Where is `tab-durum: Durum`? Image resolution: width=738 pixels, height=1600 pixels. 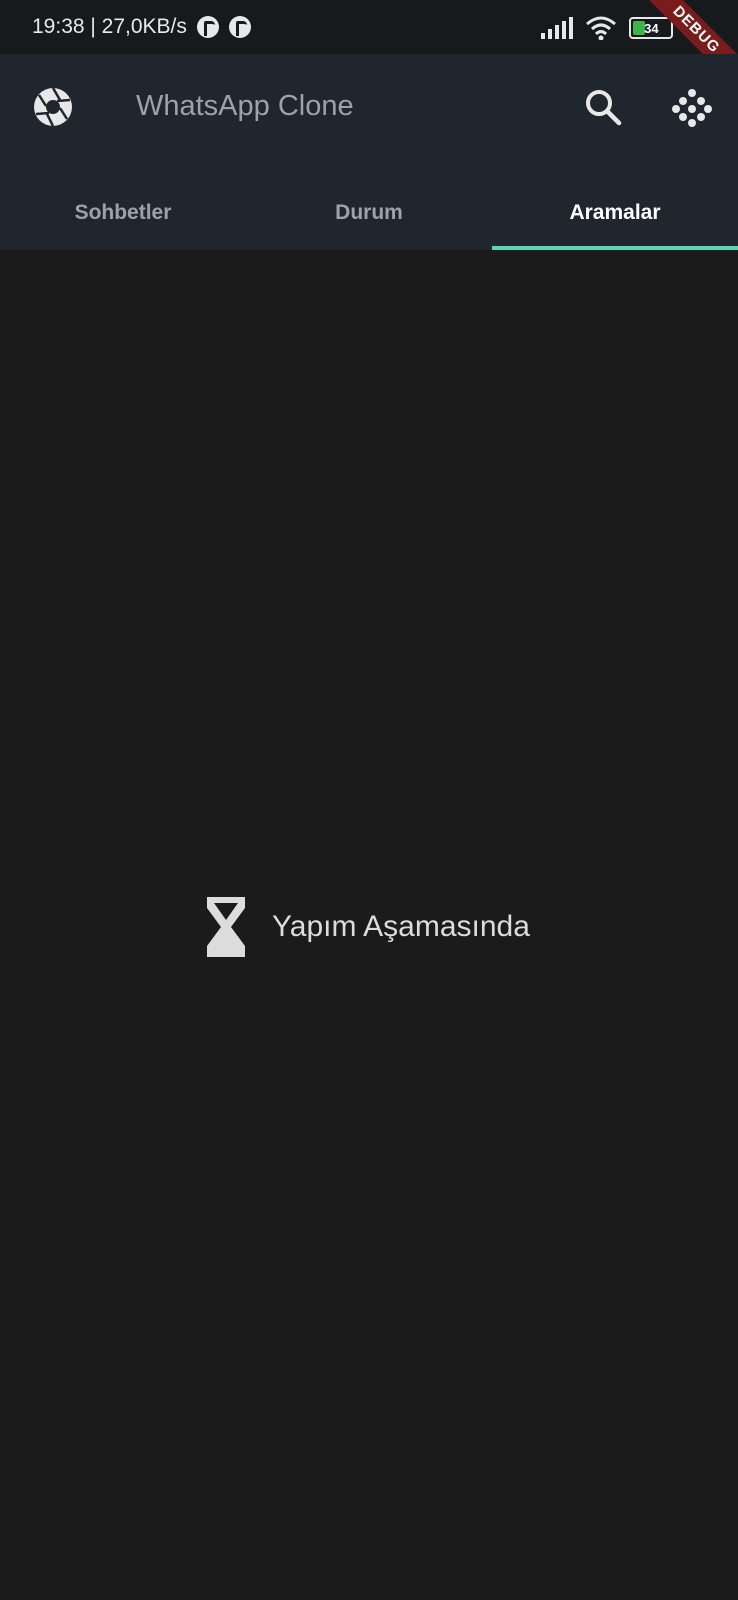
tab-durum: Durum is located at coordinates (369, 213).